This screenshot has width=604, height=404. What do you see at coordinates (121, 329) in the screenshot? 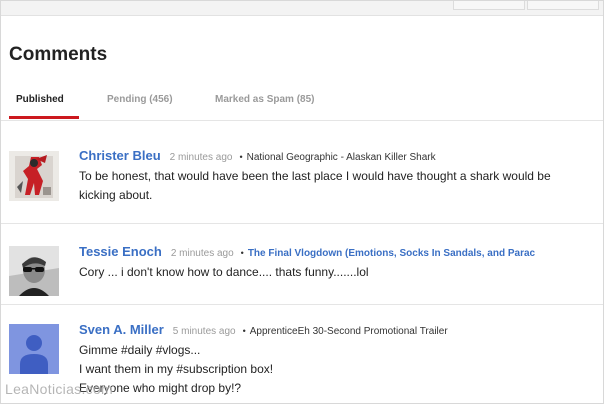
I see `comment-author: Sven A. Miller` at bounding box center [121, 329].